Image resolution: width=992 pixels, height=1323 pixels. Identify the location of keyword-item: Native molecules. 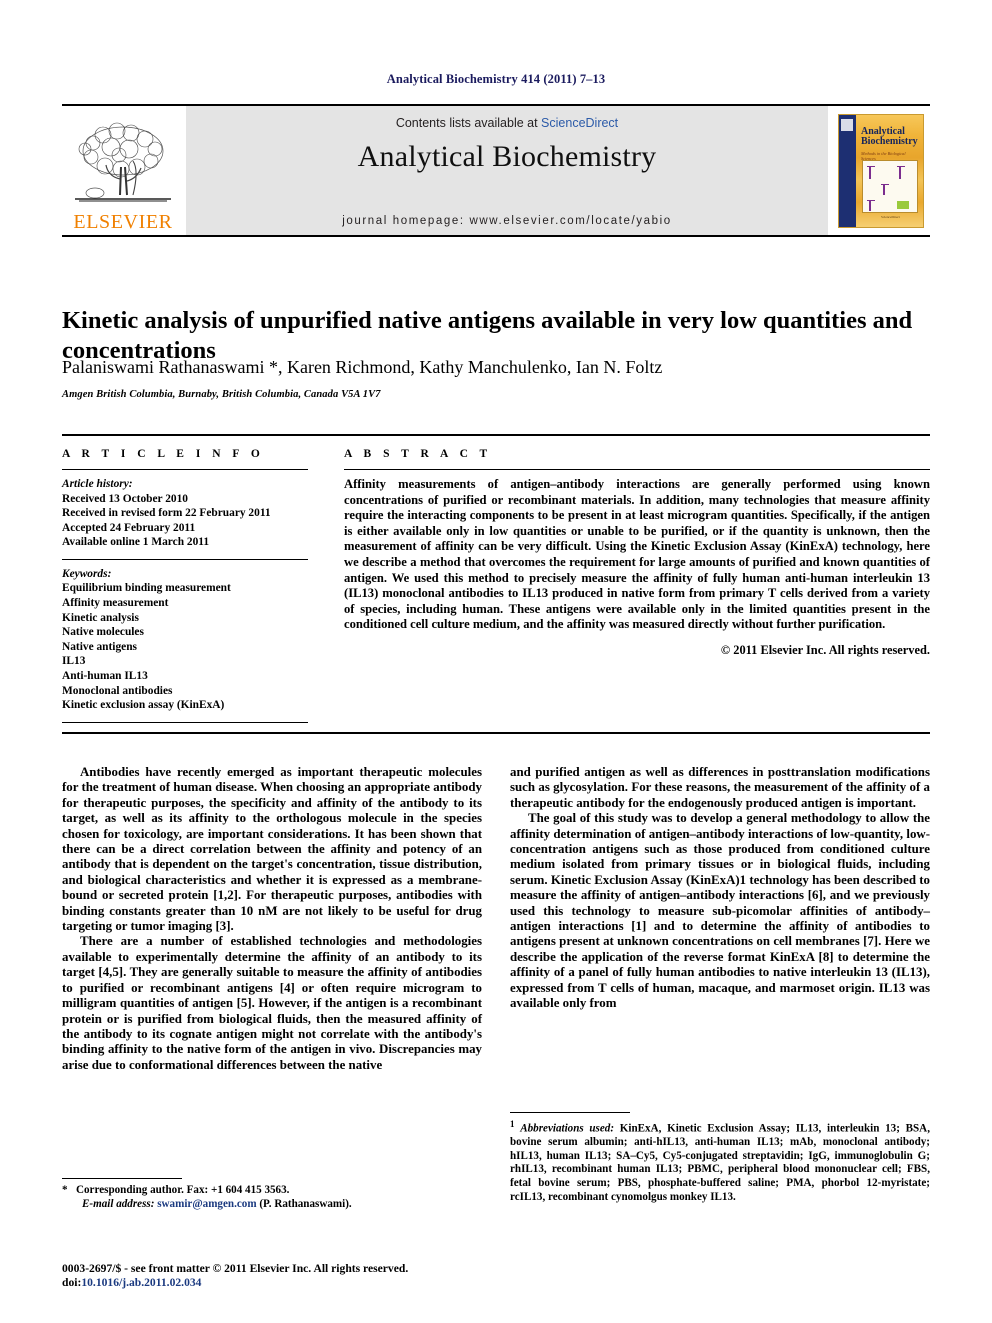
(103, 632).